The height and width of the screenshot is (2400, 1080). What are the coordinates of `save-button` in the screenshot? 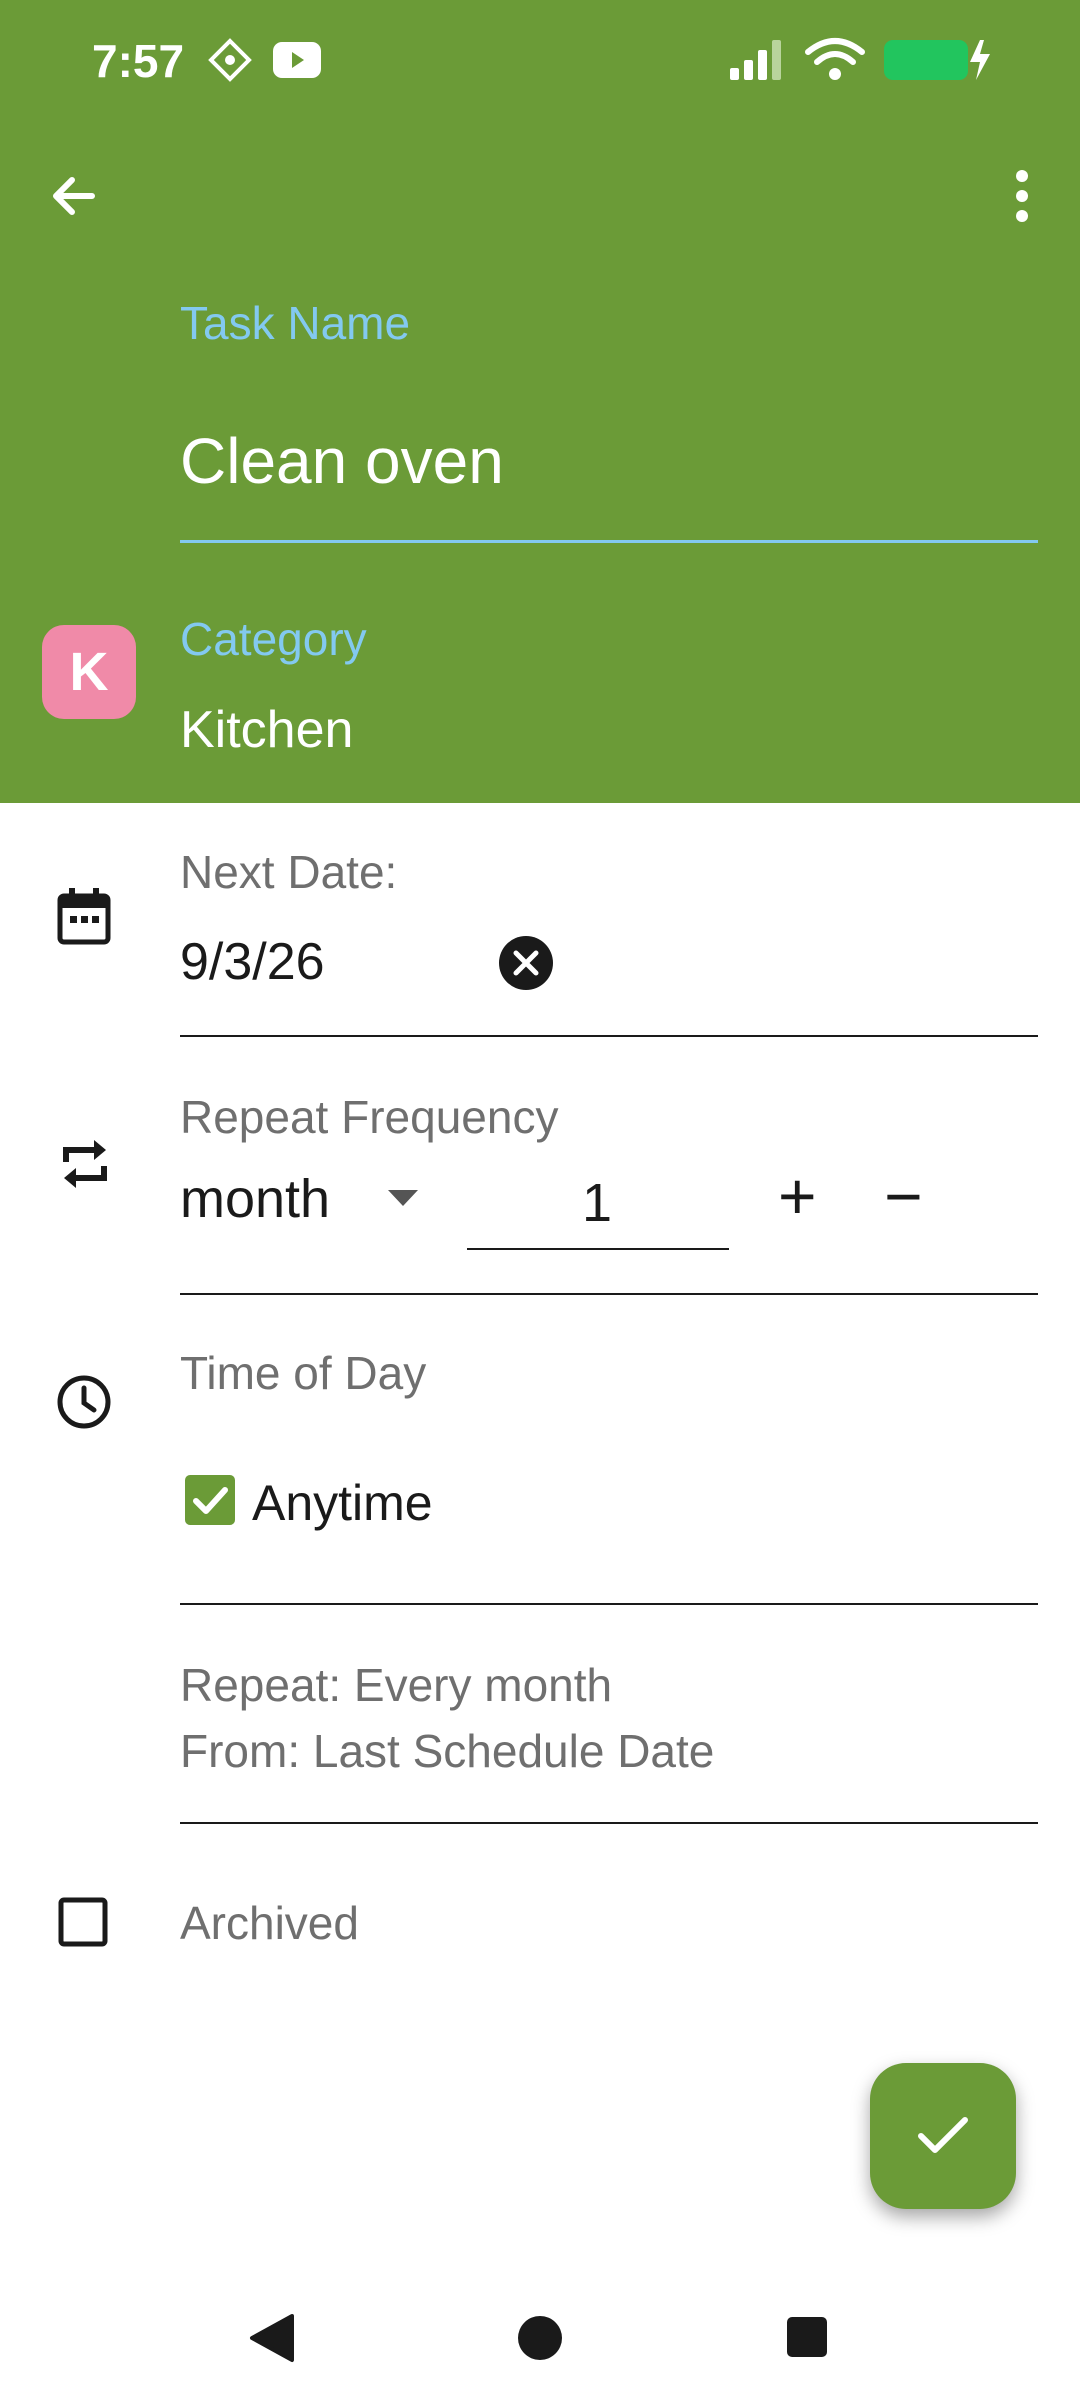 It's located at (943, 2136).